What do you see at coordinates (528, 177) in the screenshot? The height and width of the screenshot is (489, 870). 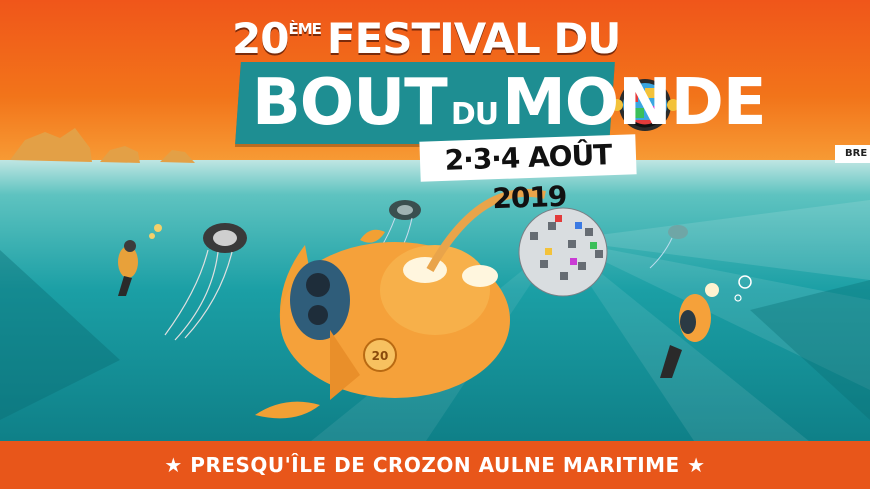 I see `dates-text: 2·3·4 AOÛT 2019` at bounding box center [528, 177].